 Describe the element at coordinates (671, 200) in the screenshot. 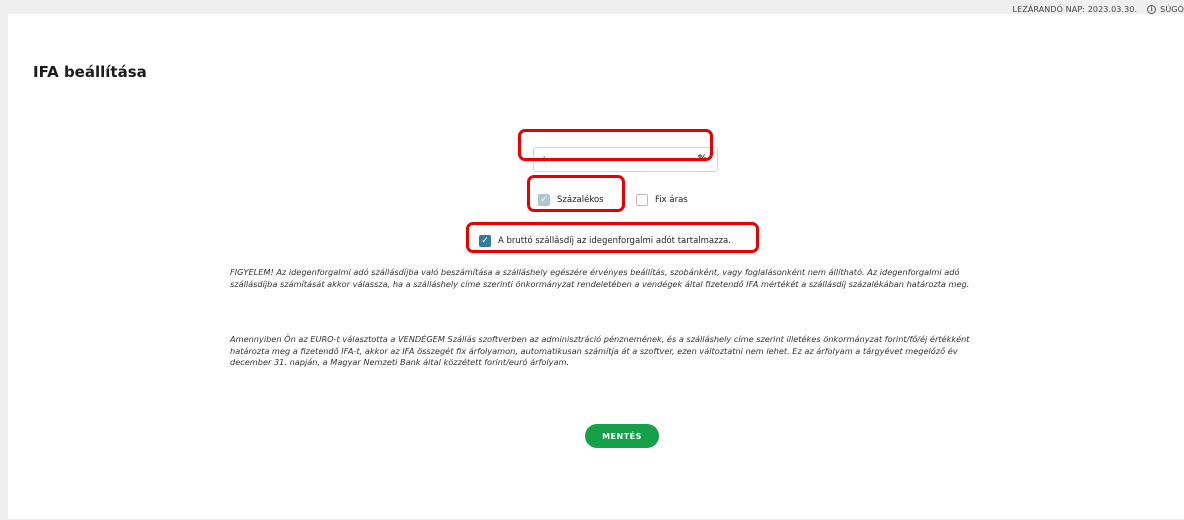

I see `fixed-price-option-label: Fix áras` at that location.